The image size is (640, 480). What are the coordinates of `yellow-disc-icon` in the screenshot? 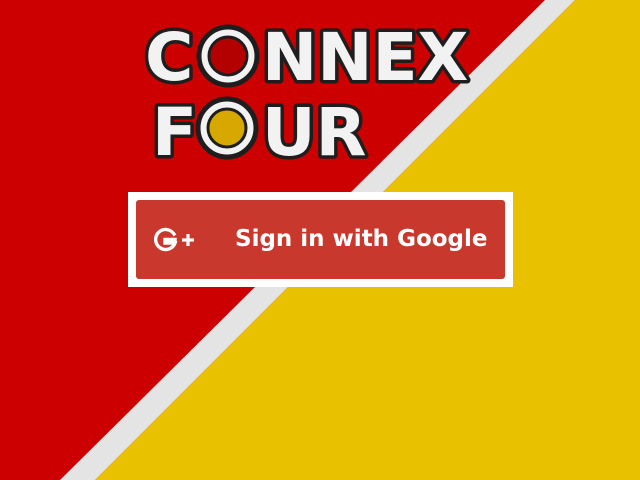 It's located at (227, 128).